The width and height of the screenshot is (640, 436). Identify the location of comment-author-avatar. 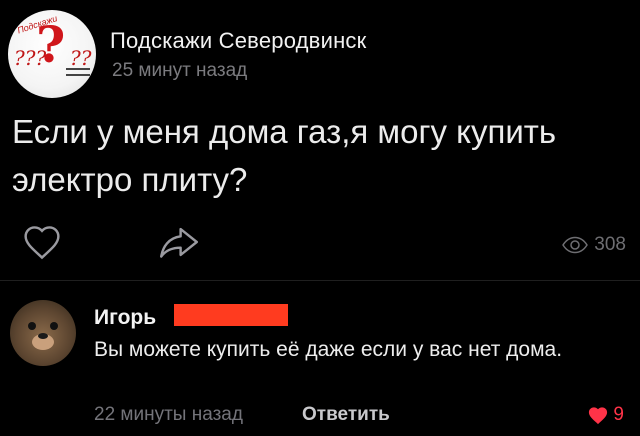
(43, 333).